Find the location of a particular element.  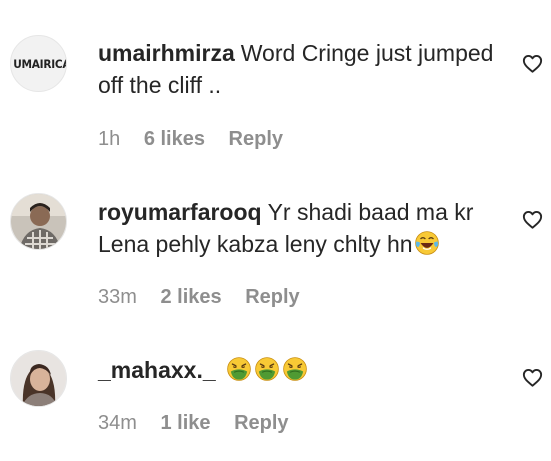

comment-meta: 33m 2 likes Reply is located at coordinates (208, 297).